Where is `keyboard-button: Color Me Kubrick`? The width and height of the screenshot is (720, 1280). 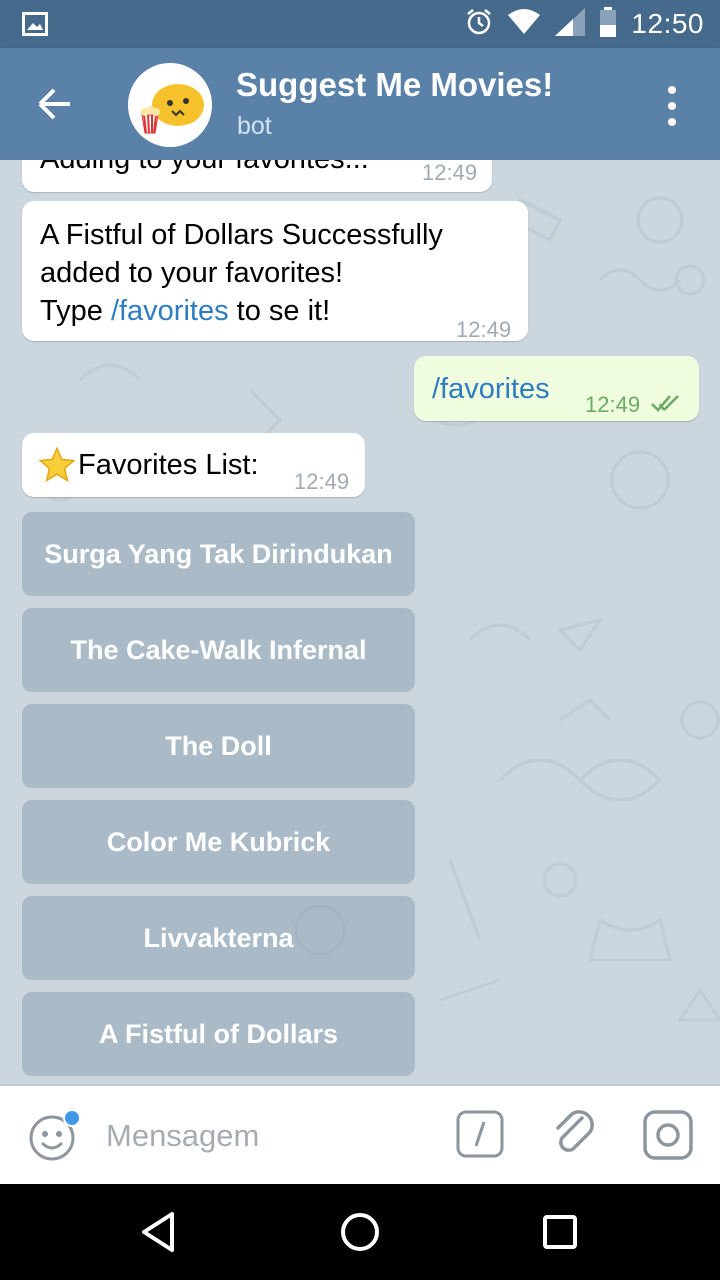 keyboard-button: Color Me Kubrick is located at coordinates (218, 842).